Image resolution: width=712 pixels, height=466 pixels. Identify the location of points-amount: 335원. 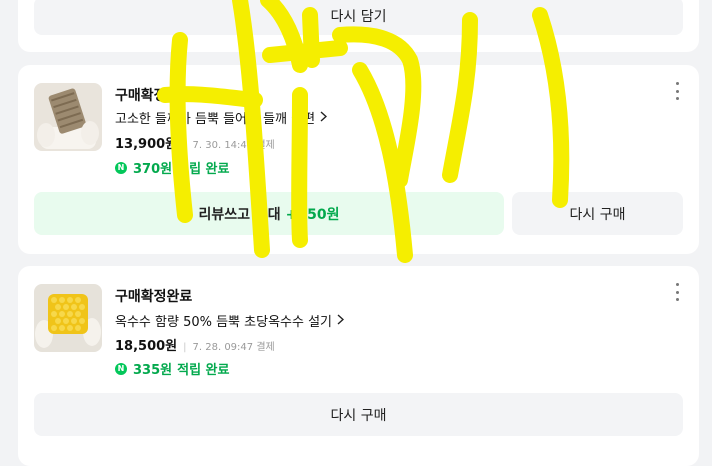
(153, 370).